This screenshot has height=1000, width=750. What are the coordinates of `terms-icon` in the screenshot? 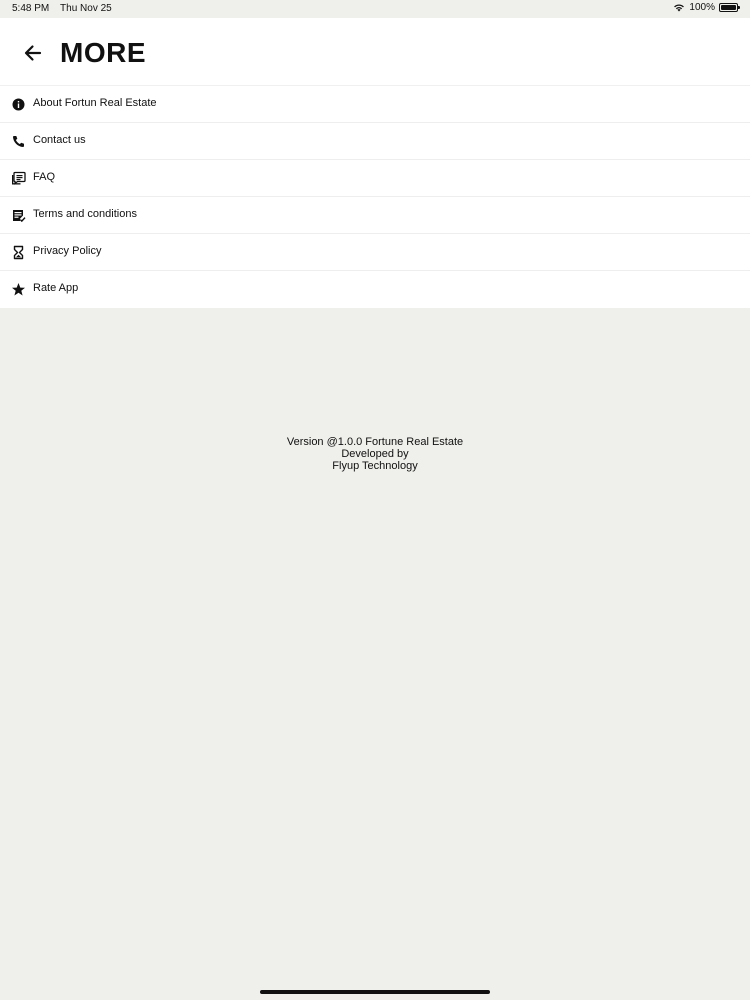 It's located at (19, 216).